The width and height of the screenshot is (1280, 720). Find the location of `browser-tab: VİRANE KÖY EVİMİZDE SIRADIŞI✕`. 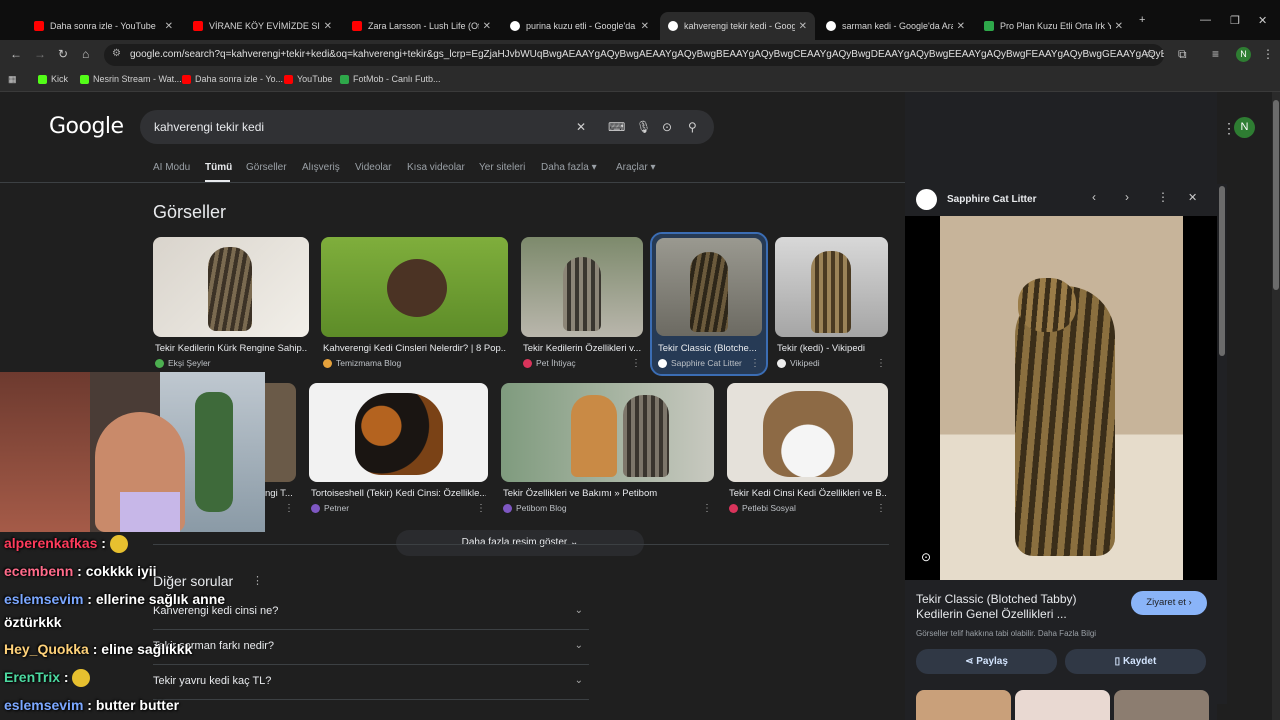

browser-tab: VİRANE KÖY EVİMİZDE SIRADIŞI✕ is located at coordinates (262, 26).